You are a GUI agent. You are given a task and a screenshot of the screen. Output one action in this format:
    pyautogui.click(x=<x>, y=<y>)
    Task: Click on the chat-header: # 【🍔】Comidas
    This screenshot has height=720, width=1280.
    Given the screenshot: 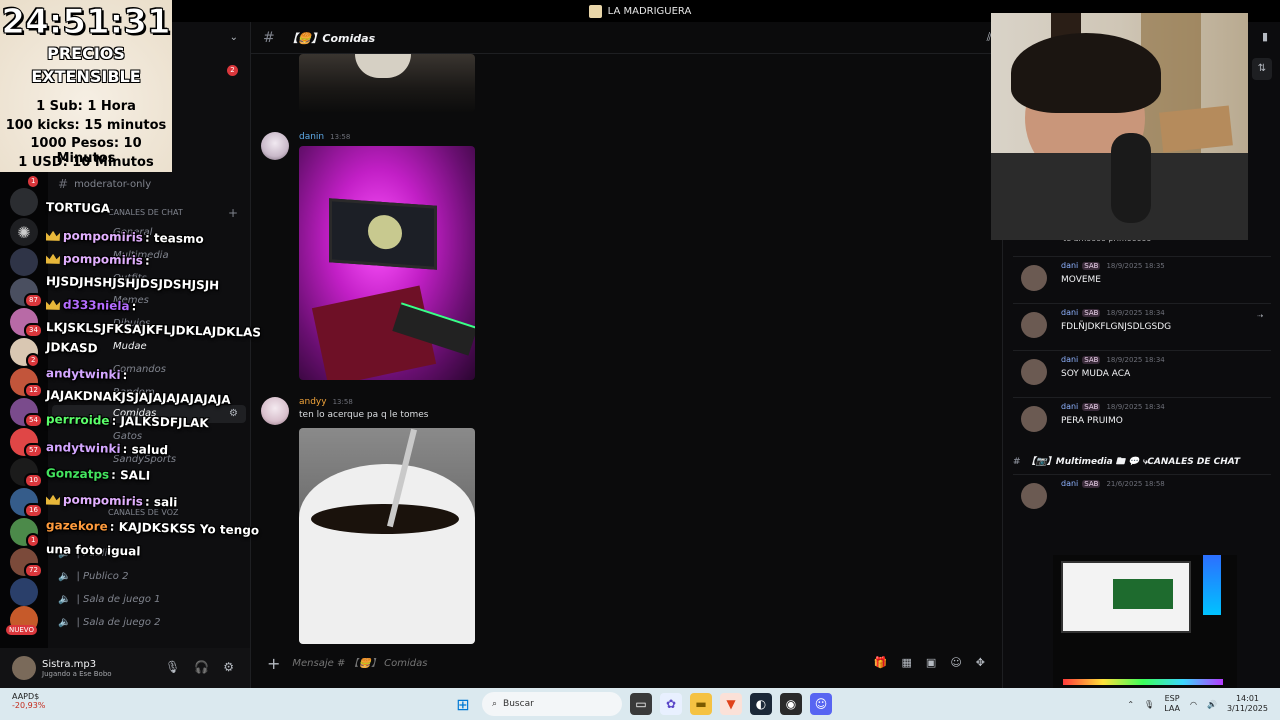 What is the action you would take?
    pyautogui.click(x=627, y=38)
    